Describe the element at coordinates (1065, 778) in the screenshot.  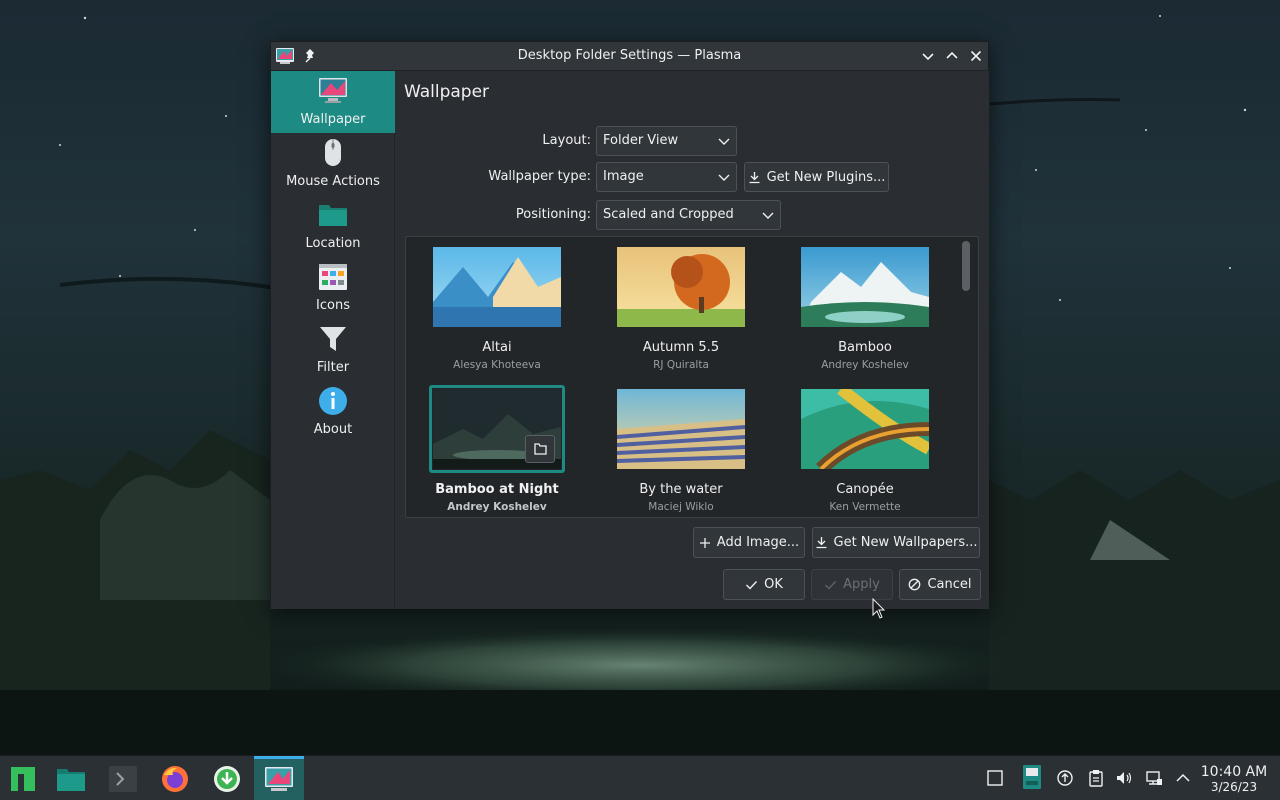
I see `updates-icon` at that location.